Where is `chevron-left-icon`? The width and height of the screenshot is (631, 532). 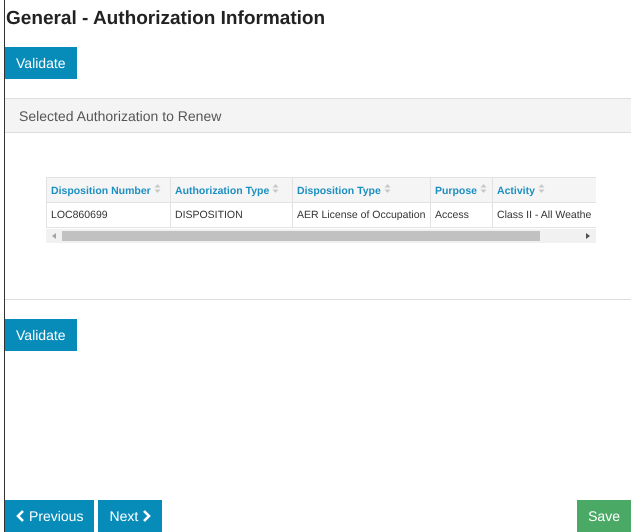
chevron-left-icon is located at coordinates (20, 516).